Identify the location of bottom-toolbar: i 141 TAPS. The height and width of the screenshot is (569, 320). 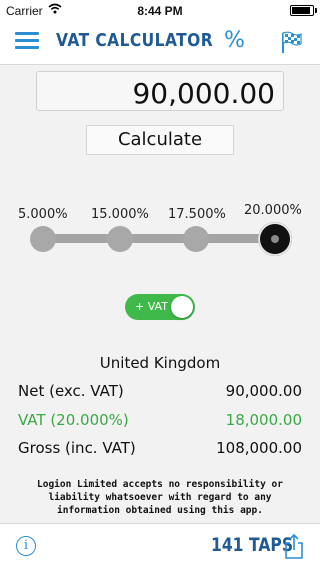
(160, 546).